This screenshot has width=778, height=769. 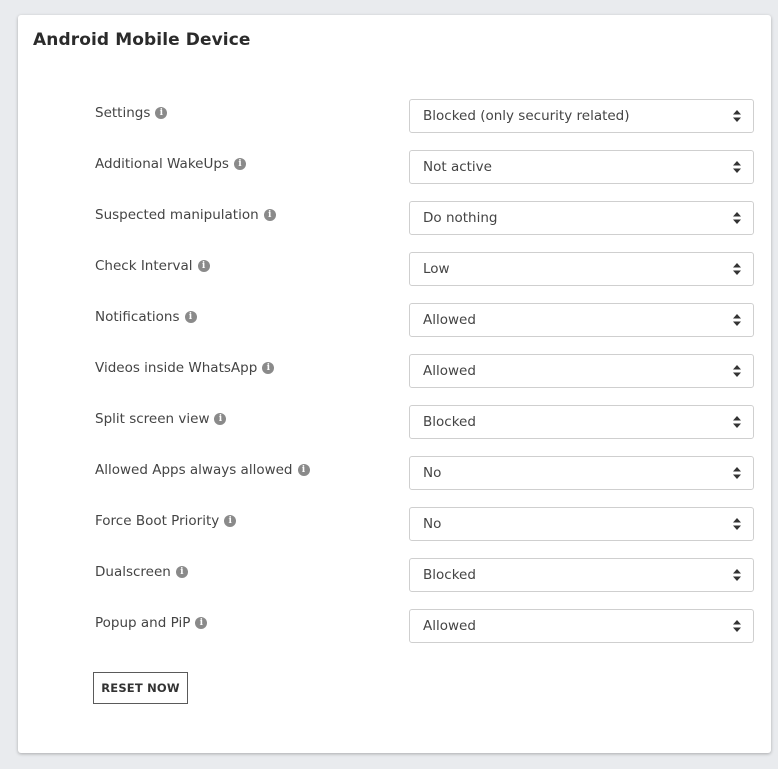 What do you see at coordinates (394, 634) in the screenshot?
I see `setting-row-popup-and-pip: Popup and PiP i Allowed` at bounding box center [394, 634].